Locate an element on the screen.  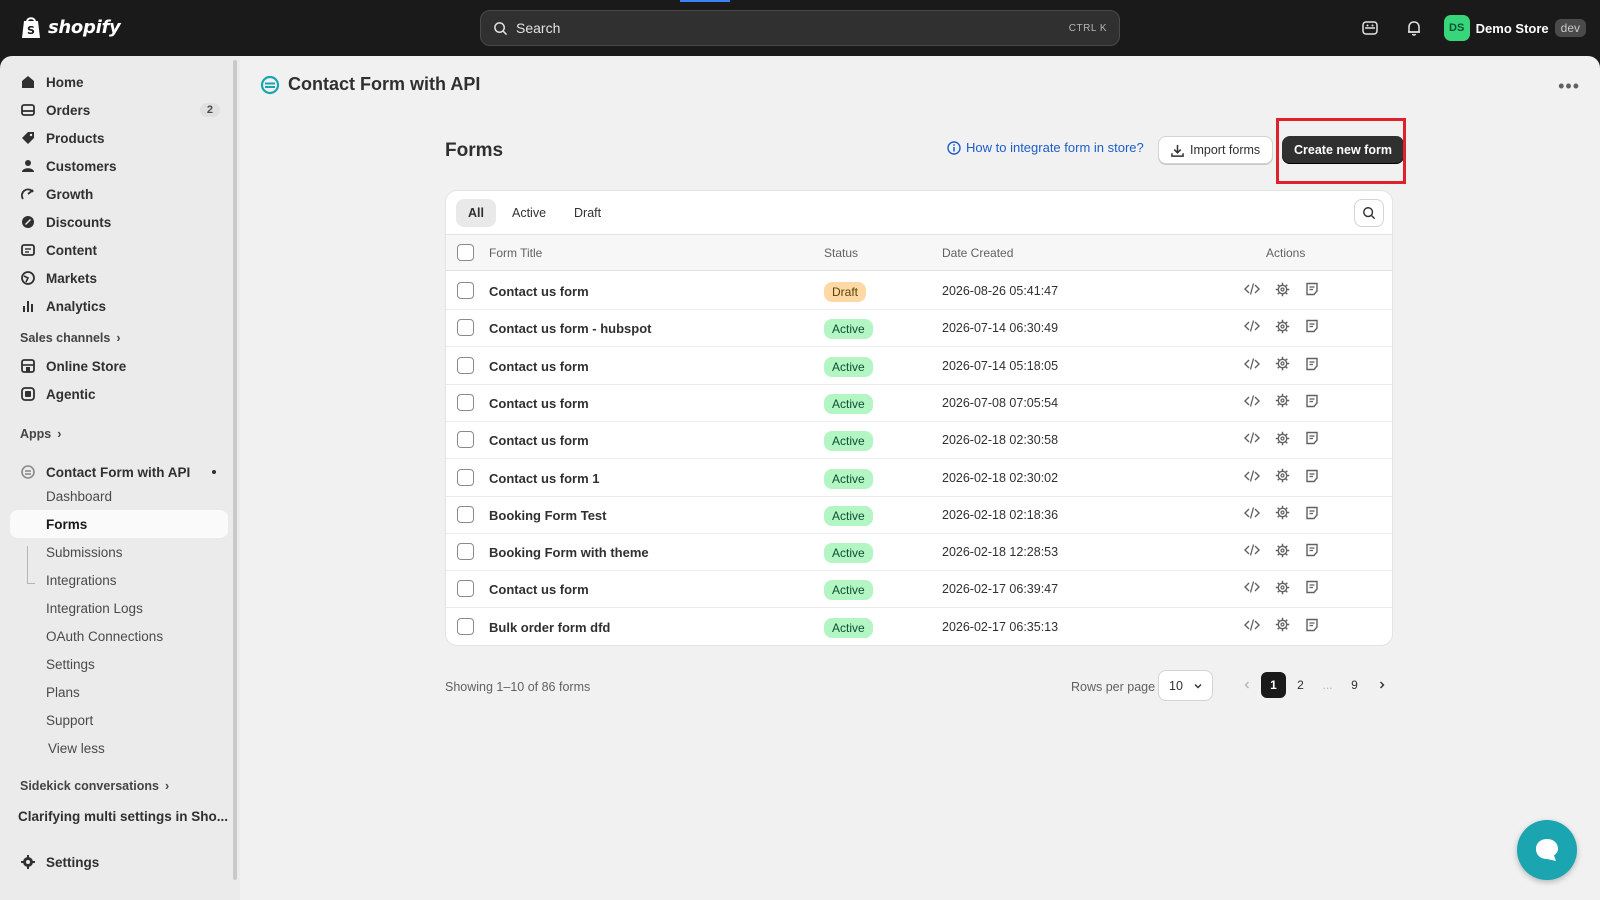
next-page-button is located at coordinates (1381, 685).